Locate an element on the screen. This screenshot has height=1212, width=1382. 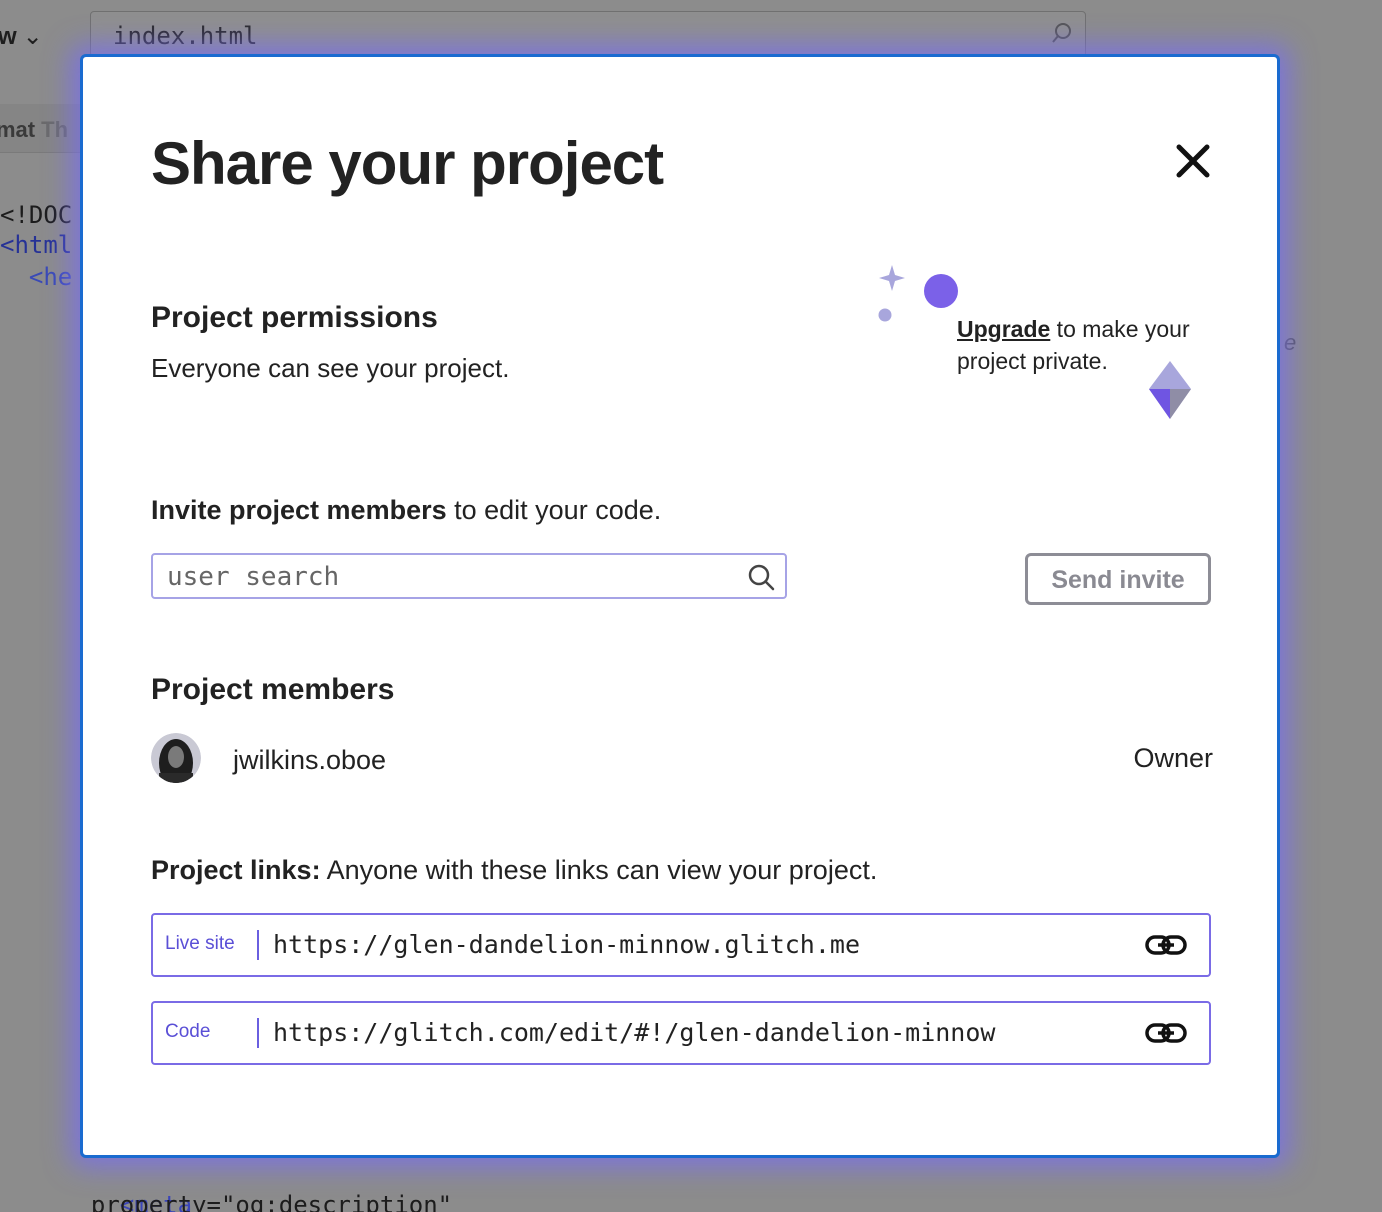
user-search-input is located at coordinates (447, 577).